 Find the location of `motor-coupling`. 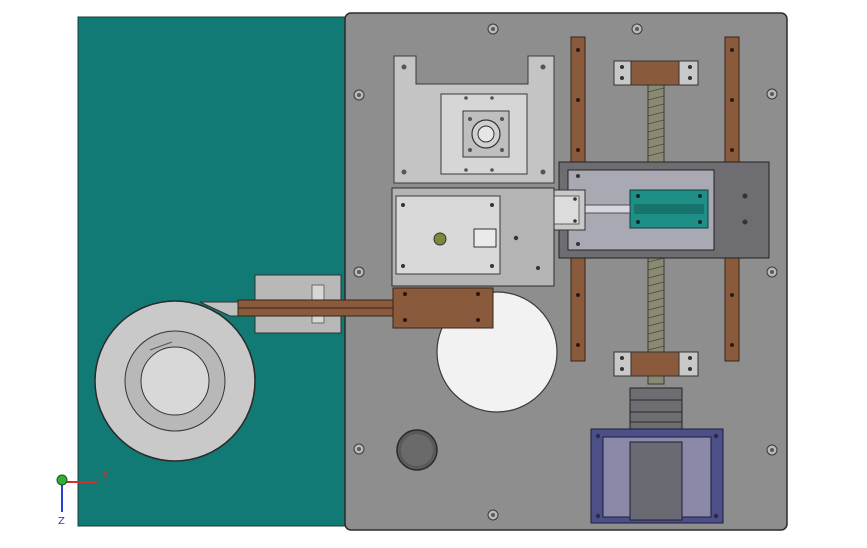

motor-coupling is located at coordinates (656, 409).